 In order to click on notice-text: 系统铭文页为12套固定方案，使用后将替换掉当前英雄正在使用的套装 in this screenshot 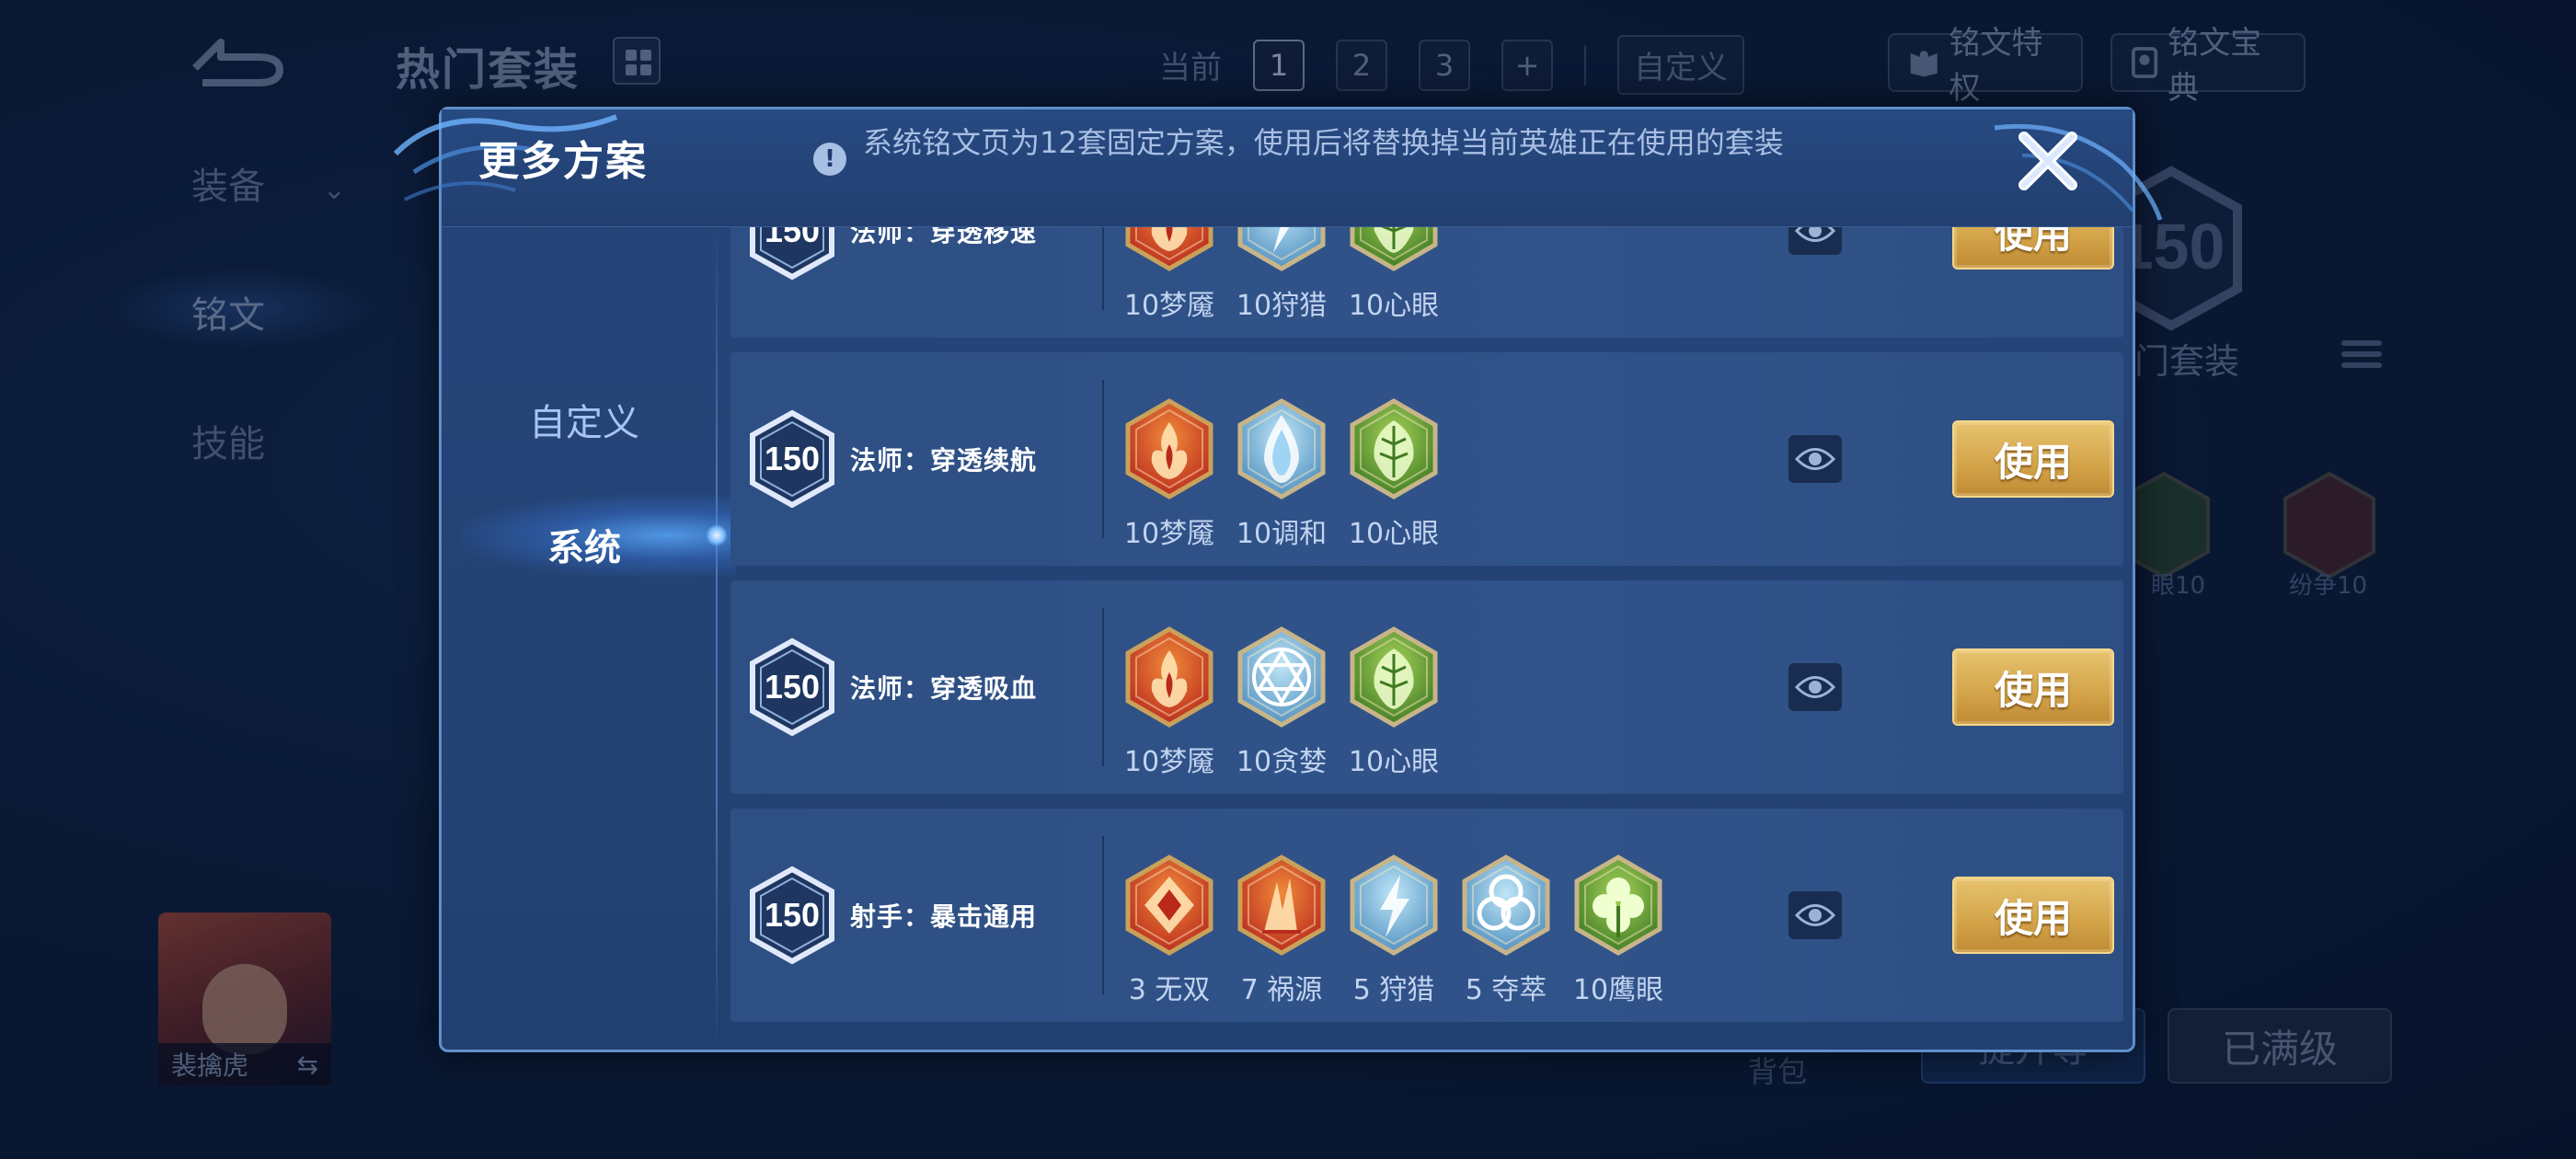, I will do `click(1323, 142)`.